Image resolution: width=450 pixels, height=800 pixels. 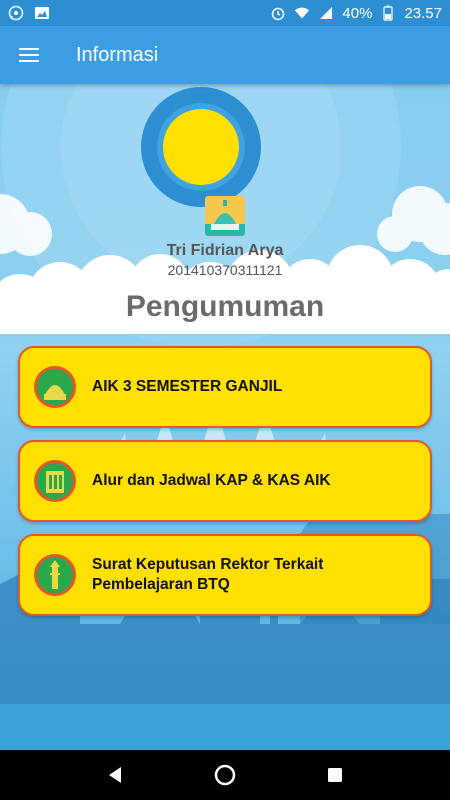 I want to click on announcement-card-kap-kas: Alur dan Jadwal KAP & KAS AIK, so click(x=225, y=481).